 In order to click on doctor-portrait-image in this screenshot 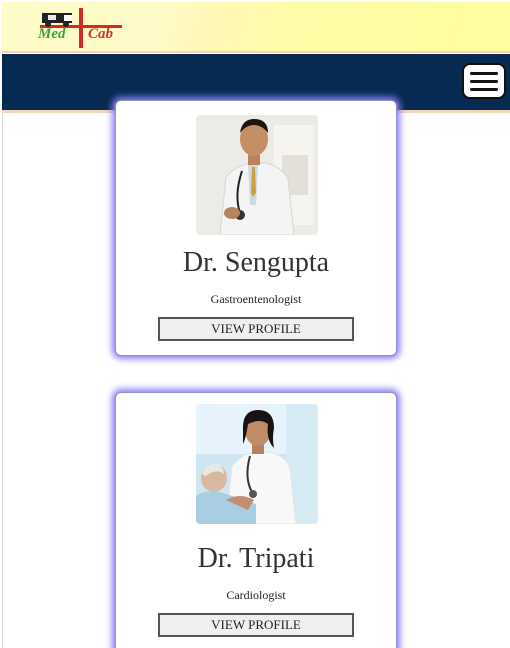, I will do `click(257, 175)`.